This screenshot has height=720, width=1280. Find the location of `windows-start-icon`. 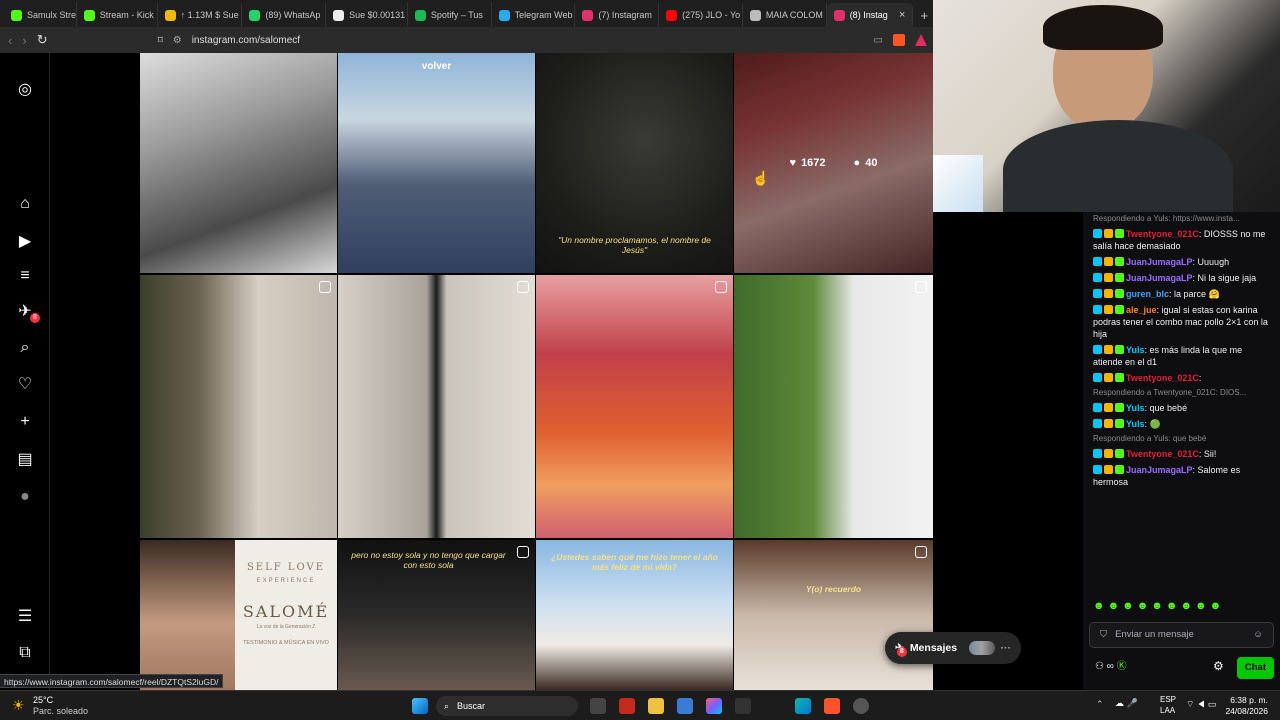

windows-start-icon is located at coordinates (420, 706).